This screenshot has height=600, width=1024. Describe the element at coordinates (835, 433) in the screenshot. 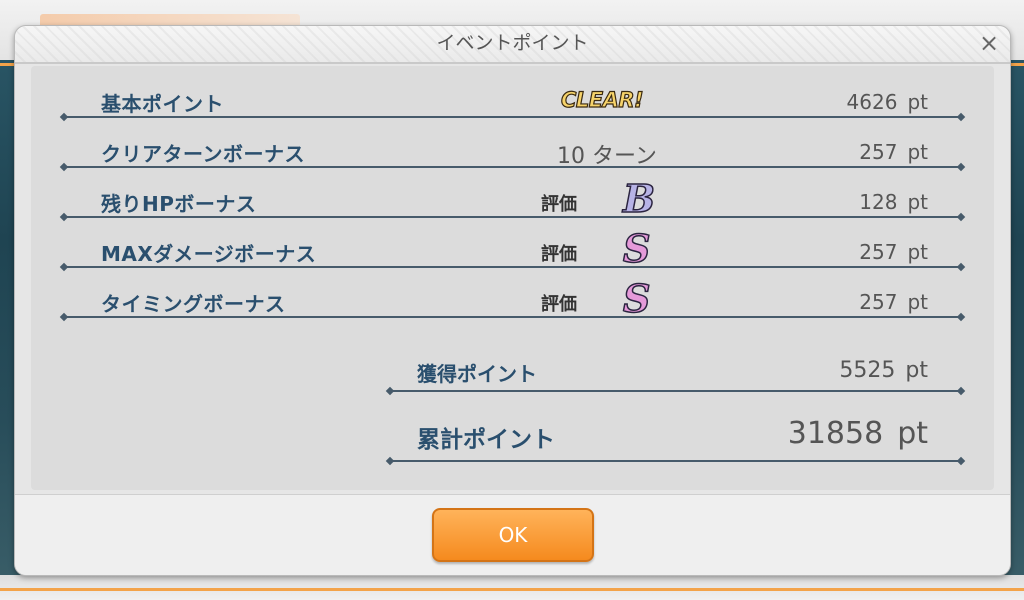

I see `points-number: 31858` at that location.